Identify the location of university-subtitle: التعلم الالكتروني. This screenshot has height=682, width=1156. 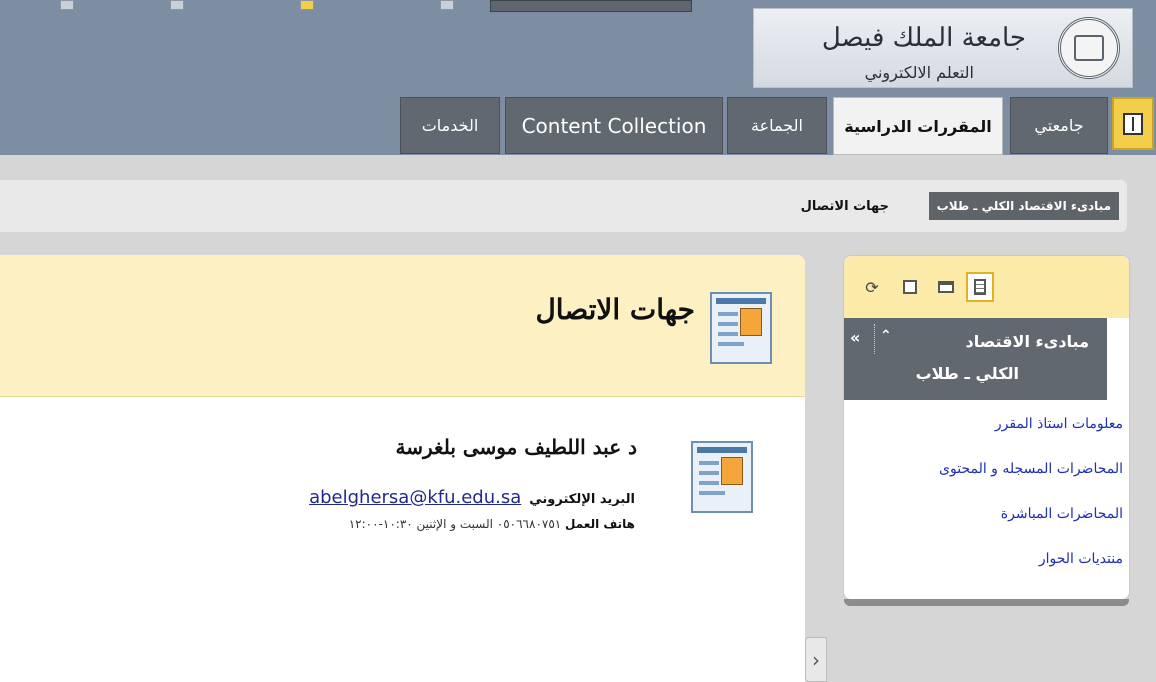
(919, 72).